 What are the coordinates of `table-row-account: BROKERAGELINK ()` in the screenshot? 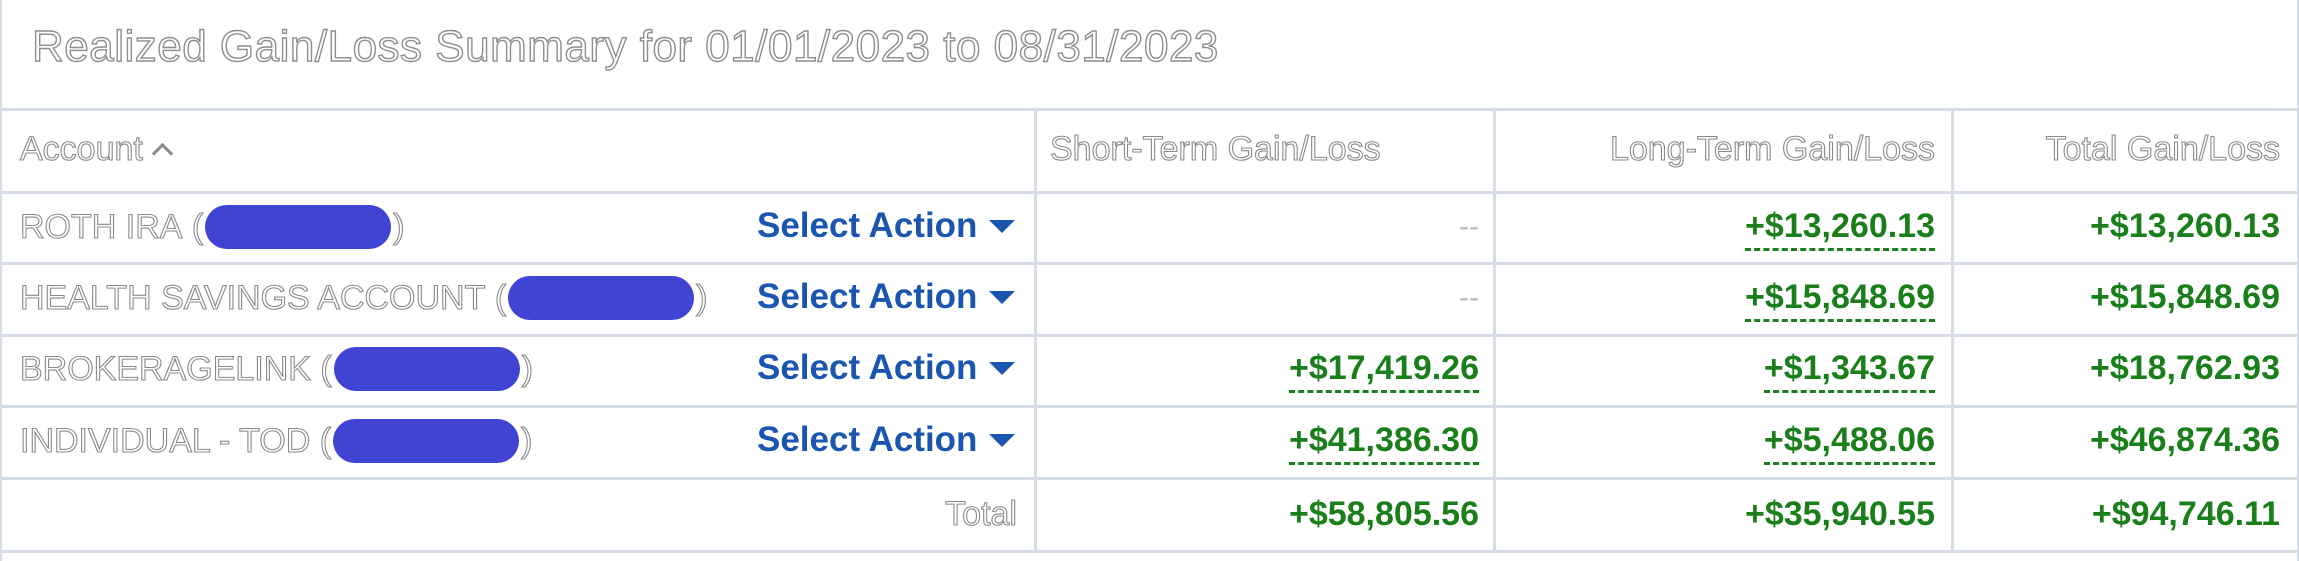 It's located at (276, 369).